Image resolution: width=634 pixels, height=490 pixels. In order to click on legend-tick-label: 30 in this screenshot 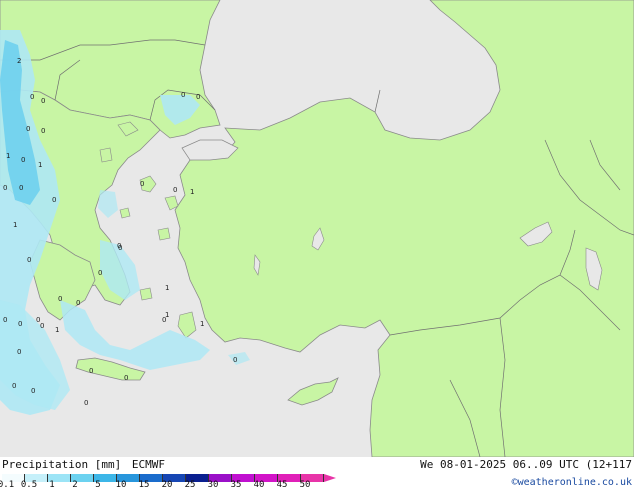, I will do `click(213, 485)`.